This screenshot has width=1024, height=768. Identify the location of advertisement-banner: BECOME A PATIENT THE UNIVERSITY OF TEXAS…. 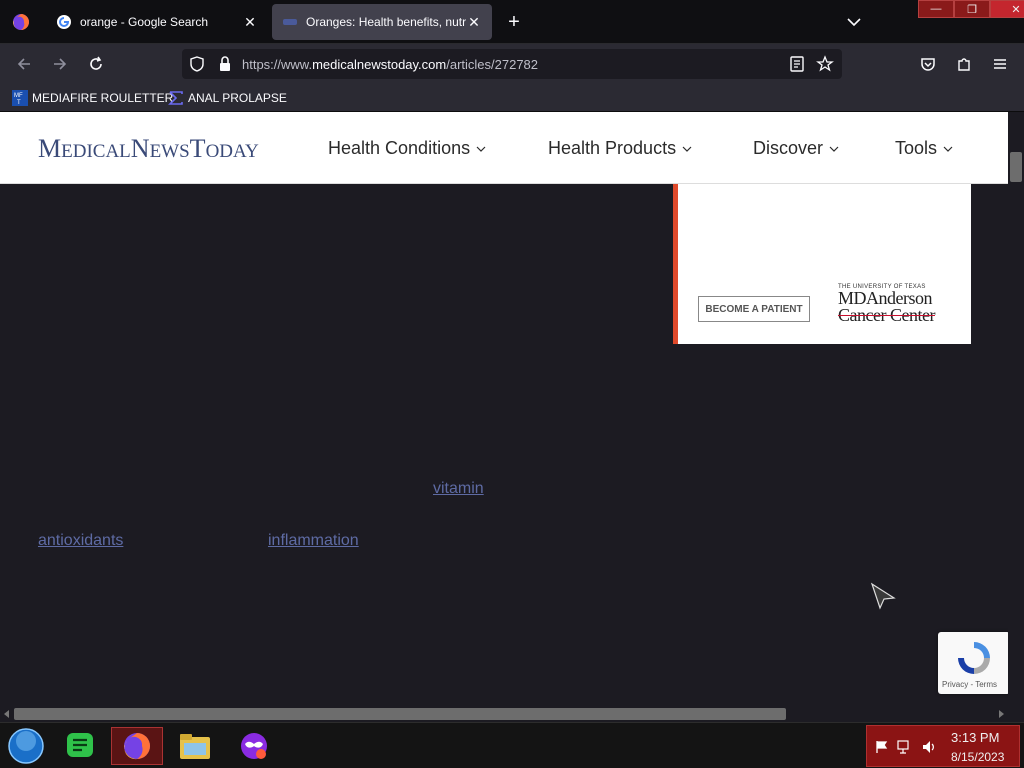
(822, 264).